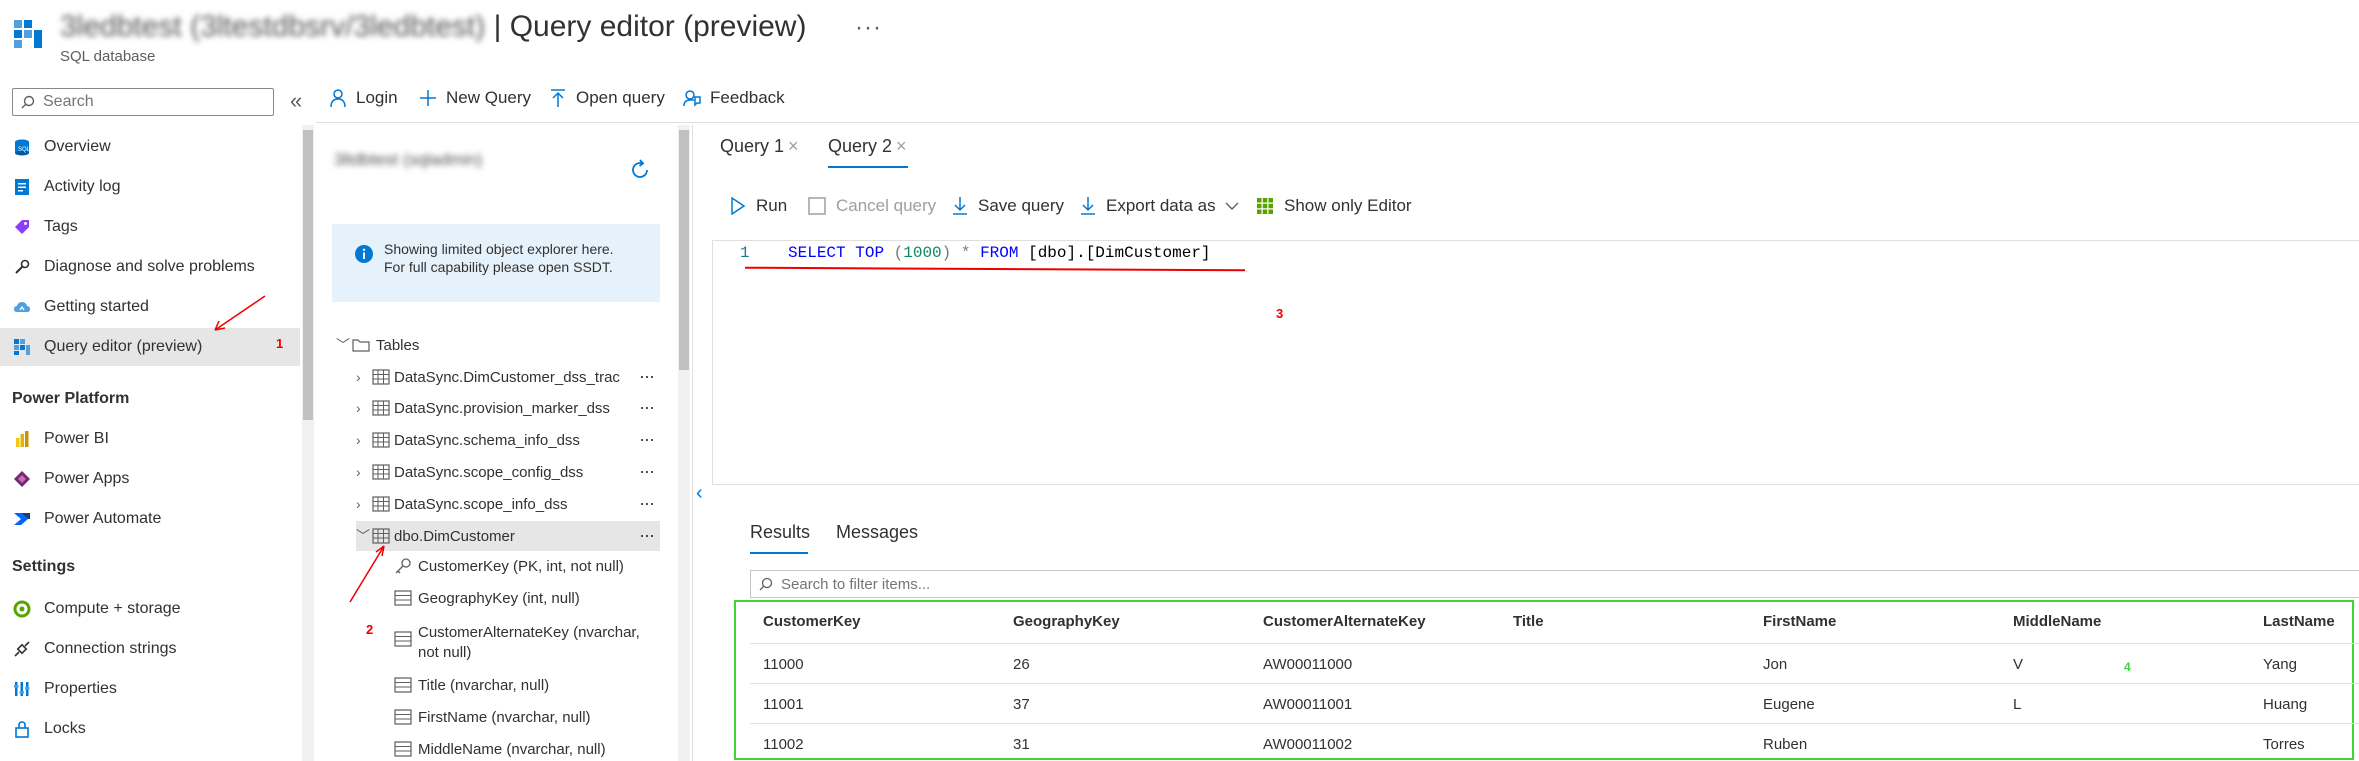  I want to click on export-data-button: Export data as, so click(1160, 206).